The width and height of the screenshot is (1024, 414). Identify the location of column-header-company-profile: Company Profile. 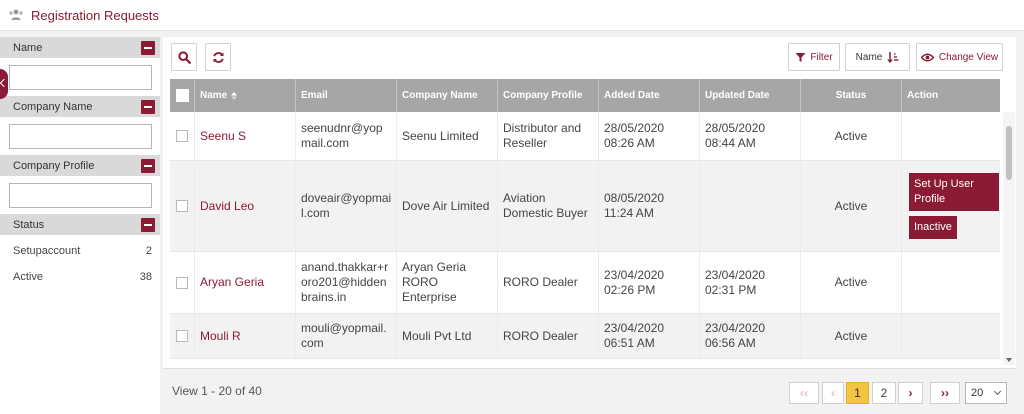
(548, 95).